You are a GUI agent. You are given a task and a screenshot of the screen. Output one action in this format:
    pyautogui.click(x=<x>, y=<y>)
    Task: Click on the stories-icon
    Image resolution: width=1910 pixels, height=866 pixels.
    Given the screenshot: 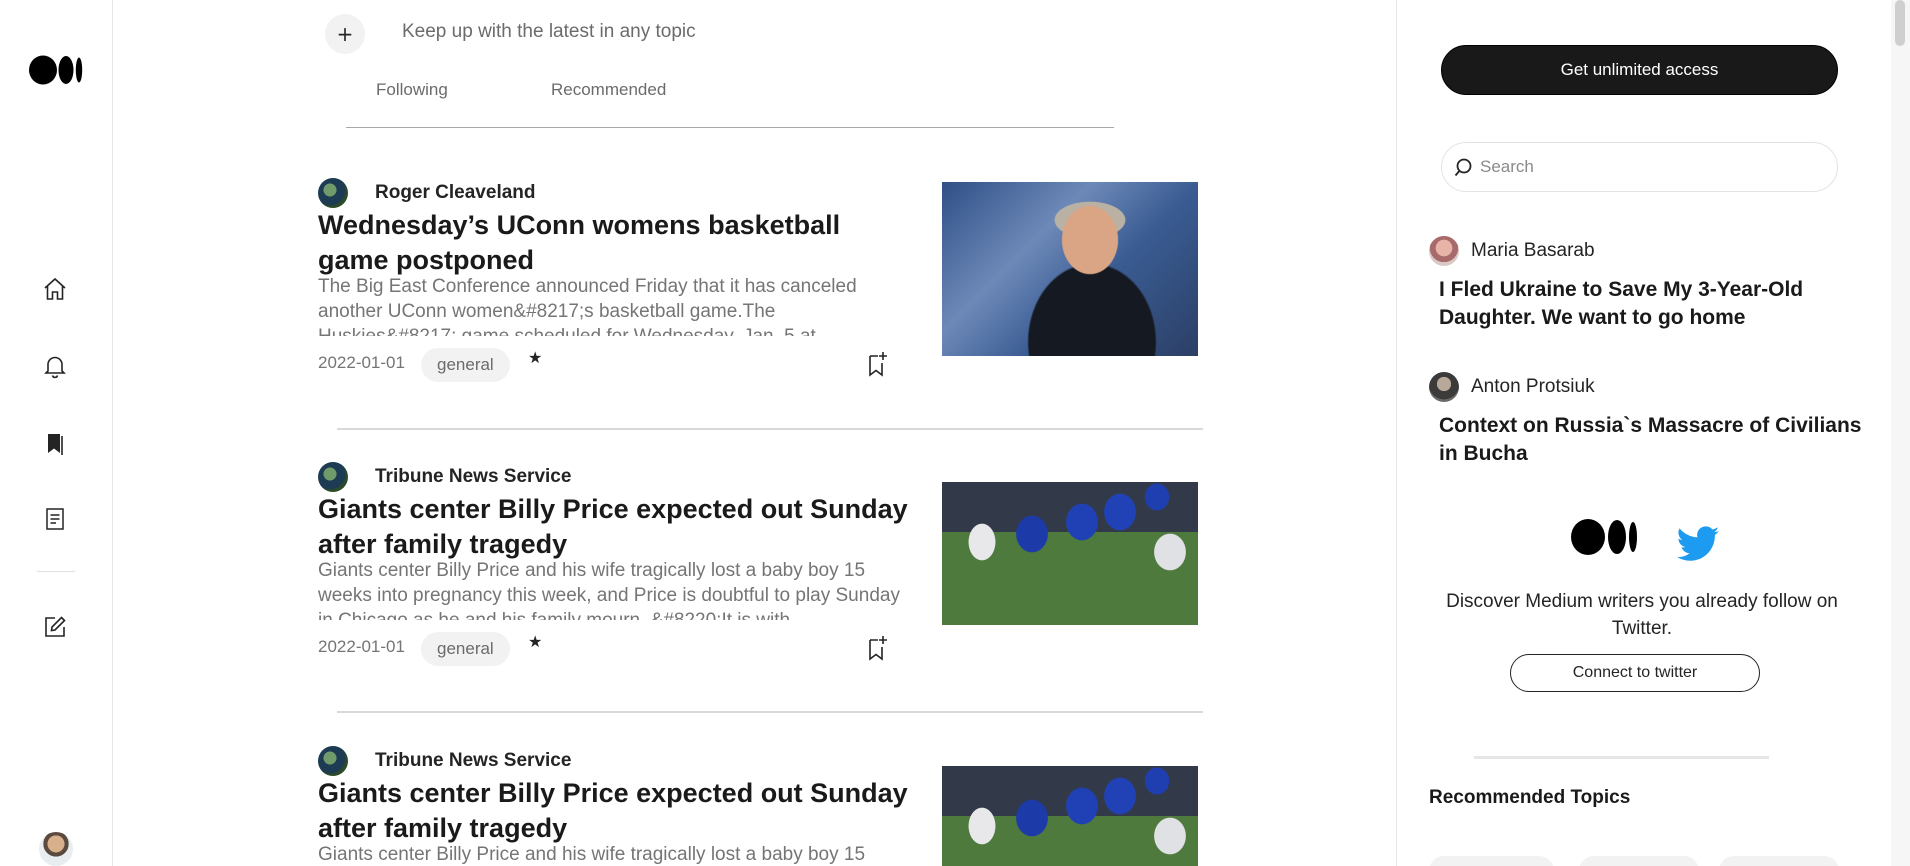 What is the action you would take?
    pyautogui.click(x=55, y=519)
    